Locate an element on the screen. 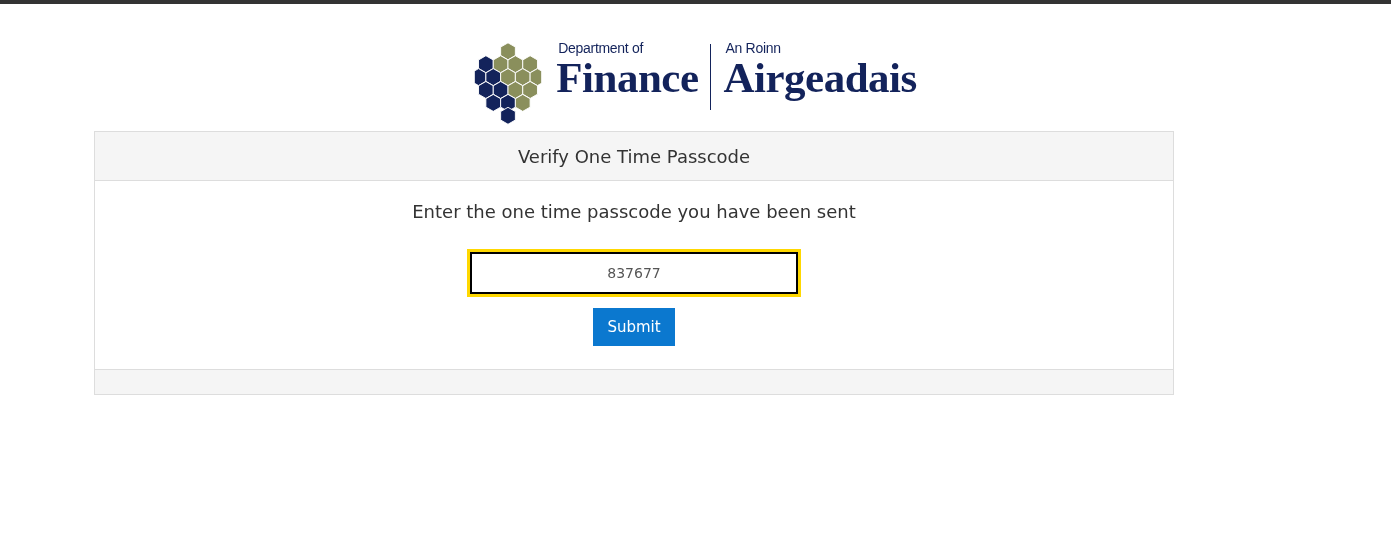 This screenshot has width=1391, height=546. panel-title: Verify One Time Passcode is located at coordinates (634, 156).